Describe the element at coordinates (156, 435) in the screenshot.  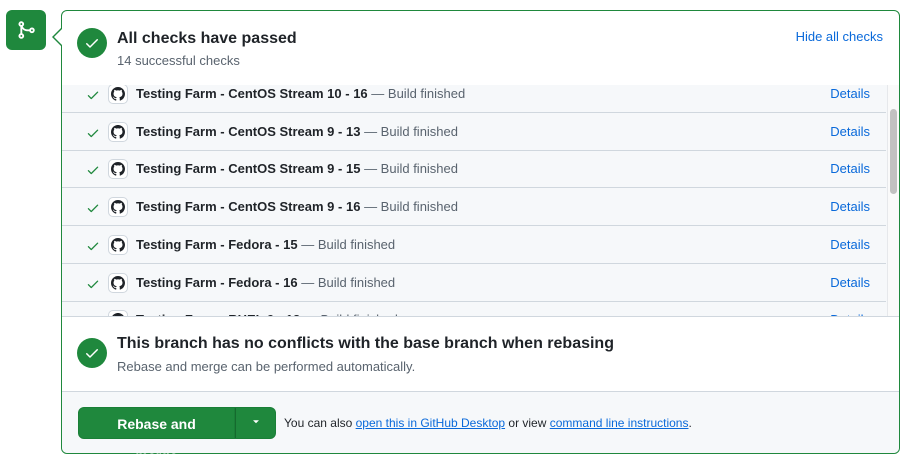
I see `rebase-and-merge-button: Rebase and merge` at that location.